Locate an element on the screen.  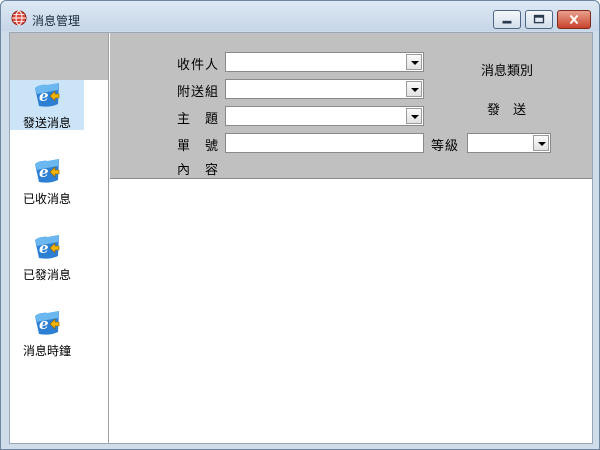
close-button is located at coordinates (574, 19).